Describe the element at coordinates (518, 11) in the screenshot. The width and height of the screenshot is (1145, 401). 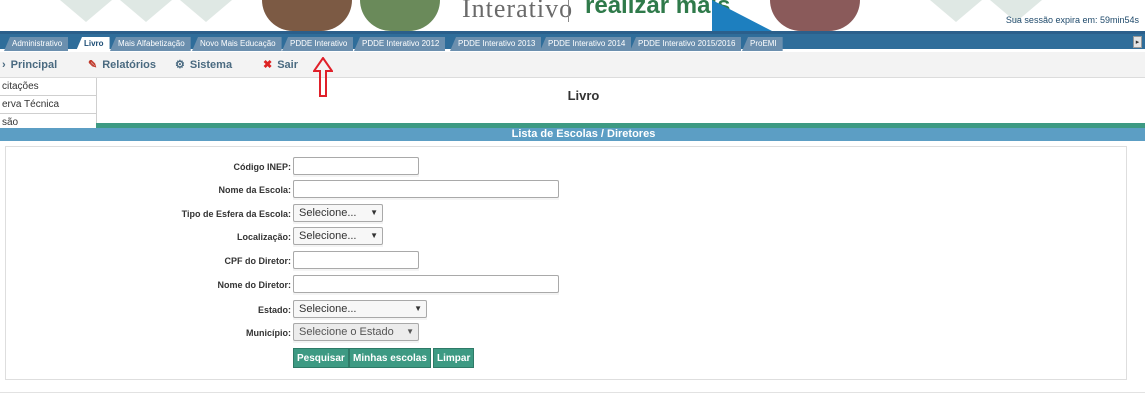
I see `logo-text: Interativo` at that location.